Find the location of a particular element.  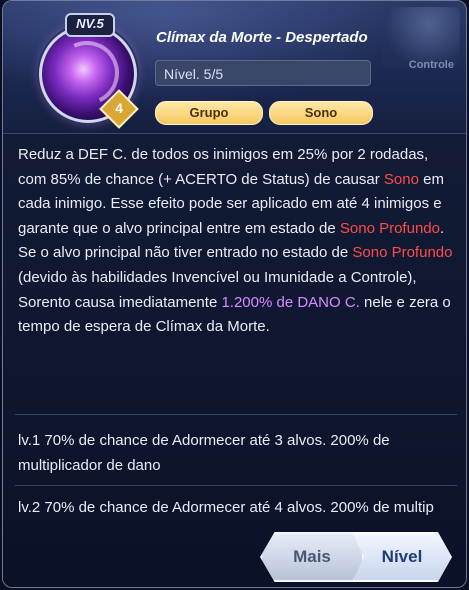

keyword-sono: Sono is located at coordinates (401, 179).